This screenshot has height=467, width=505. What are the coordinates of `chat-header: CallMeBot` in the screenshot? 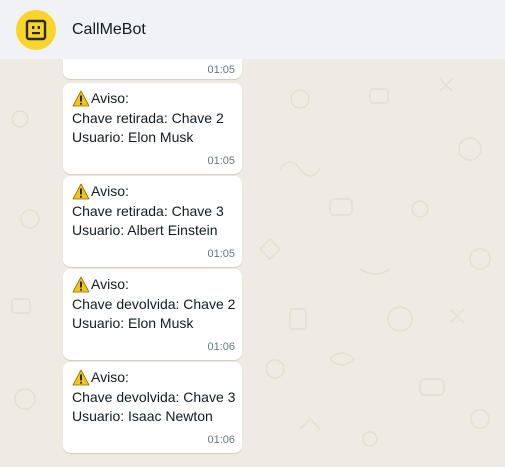 It's located at (252, 29).